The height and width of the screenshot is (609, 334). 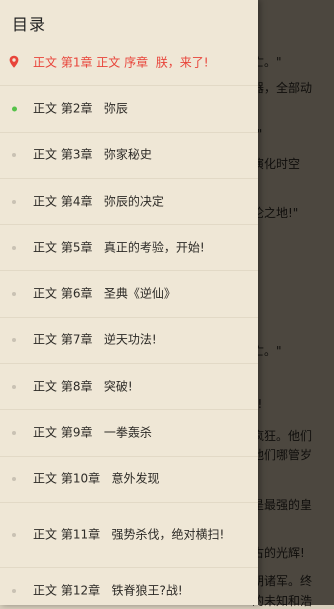 I want to click on location-pin-icon, so click(x=14, y=61).